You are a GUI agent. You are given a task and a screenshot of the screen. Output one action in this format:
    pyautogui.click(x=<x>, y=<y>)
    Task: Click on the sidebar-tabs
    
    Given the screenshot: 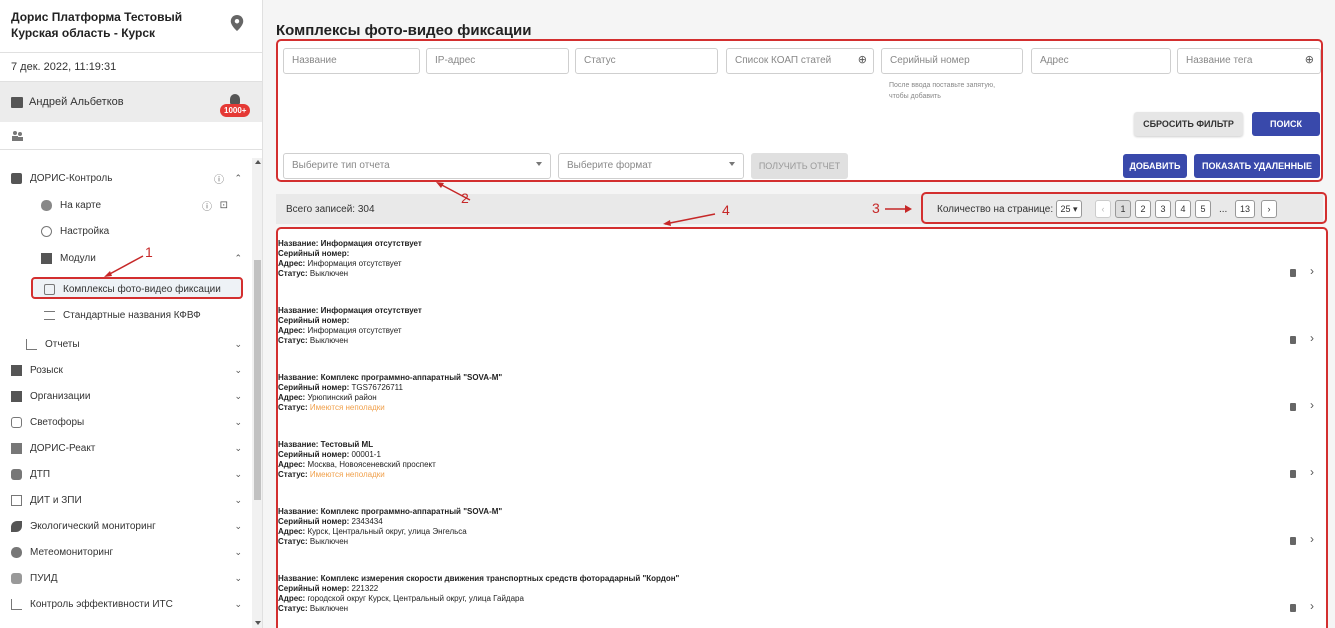 What is the action you would take?
    pyautogui.click(x=131, y=136)
    